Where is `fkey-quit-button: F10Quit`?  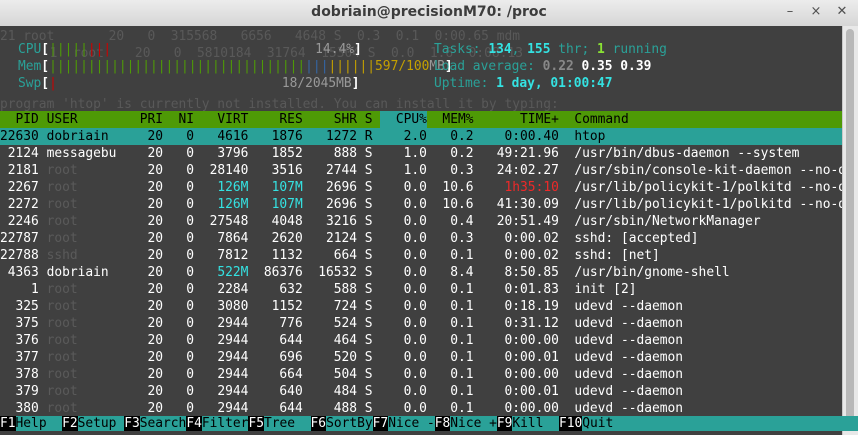
fkey-quit-button: F10Quit is located at coordinates (586, 423).